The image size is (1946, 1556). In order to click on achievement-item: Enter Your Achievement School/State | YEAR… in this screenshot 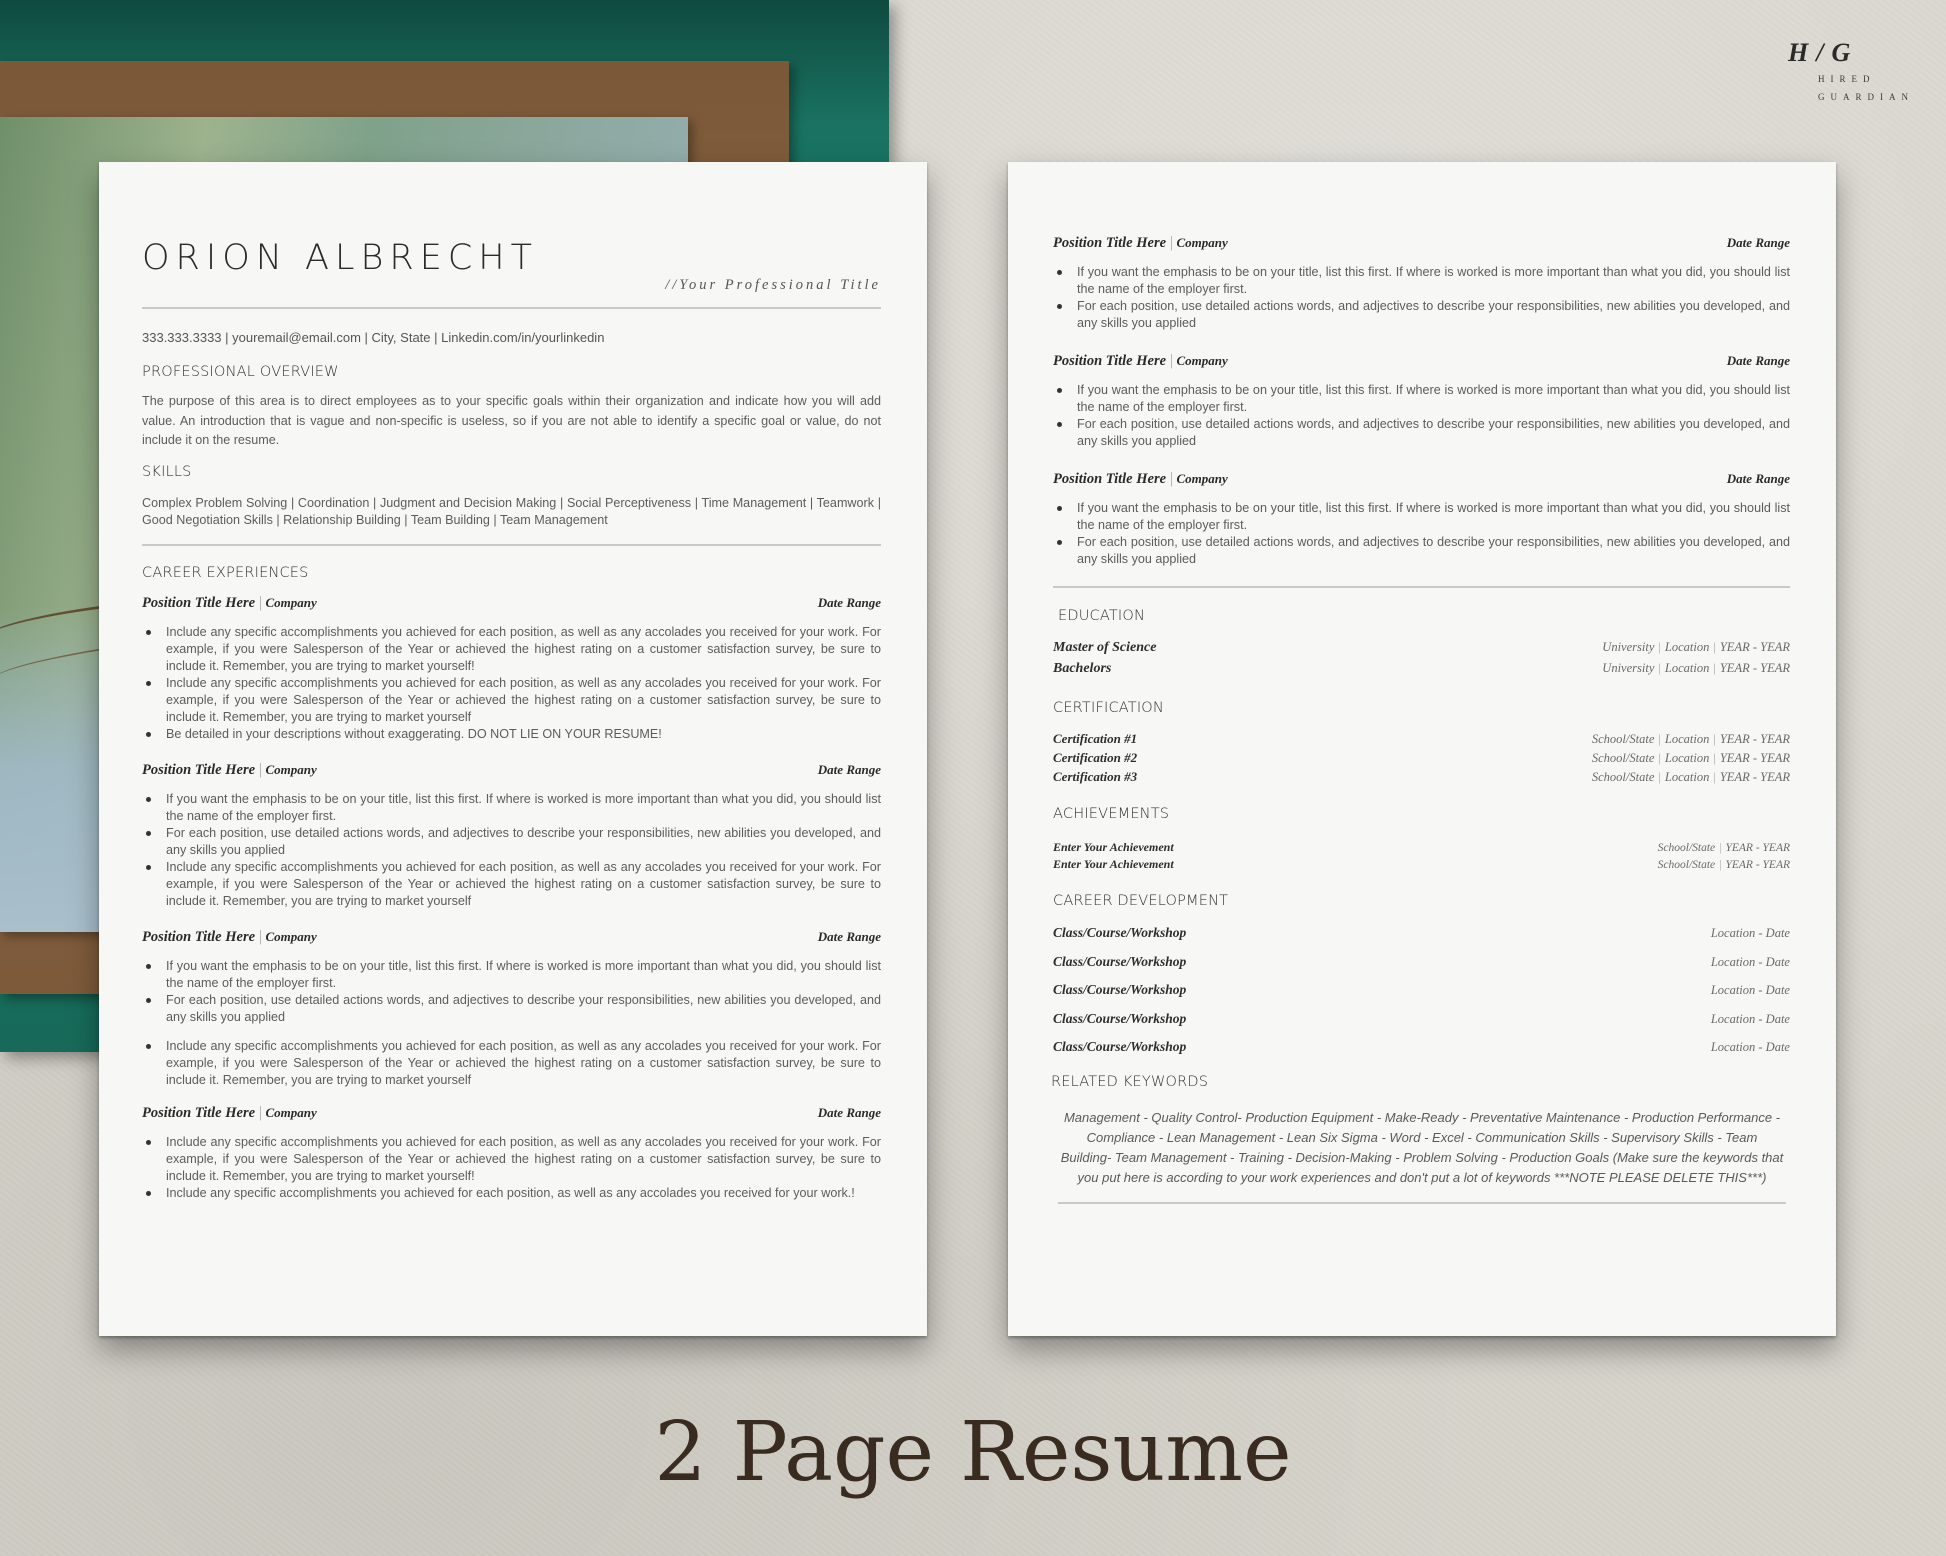, I will do `click(1421, 847)`.